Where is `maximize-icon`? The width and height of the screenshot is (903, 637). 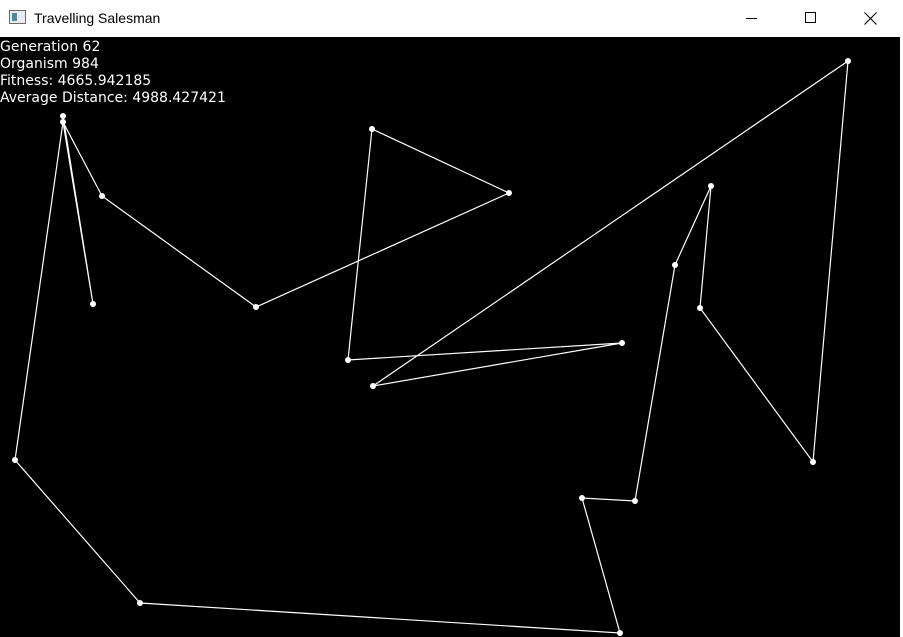 maximize-icon is located at coordinates (810, 17).